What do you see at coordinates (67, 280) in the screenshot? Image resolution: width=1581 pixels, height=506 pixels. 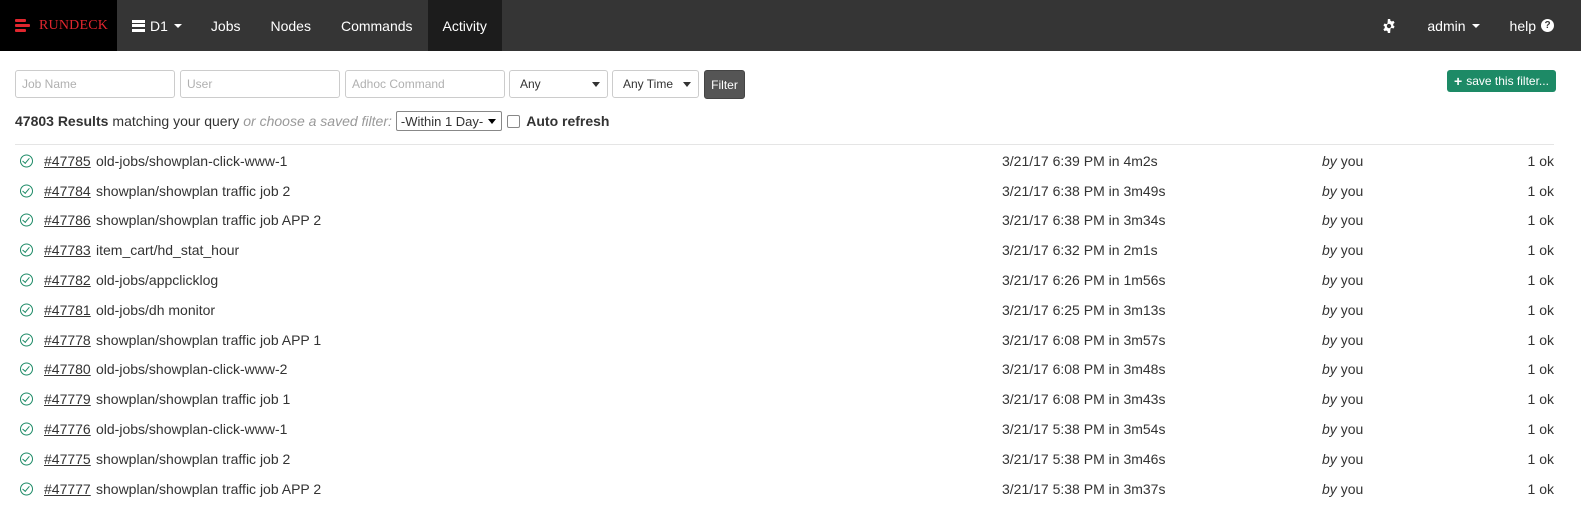 I see `execution-id-link: #47782` at bounding box center [67, 280].